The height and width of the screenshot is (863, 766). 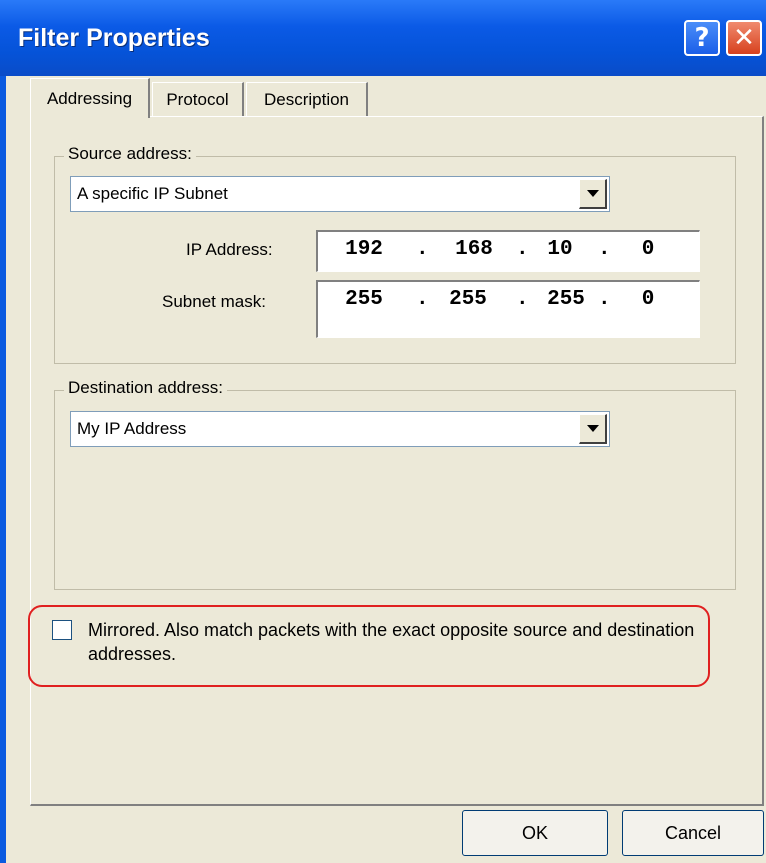 What do you see at coordinates (340, 194) in the screenshot?
I see `source-address-dropdown: A specific IP Subnet` at bounding box center [340, 194].